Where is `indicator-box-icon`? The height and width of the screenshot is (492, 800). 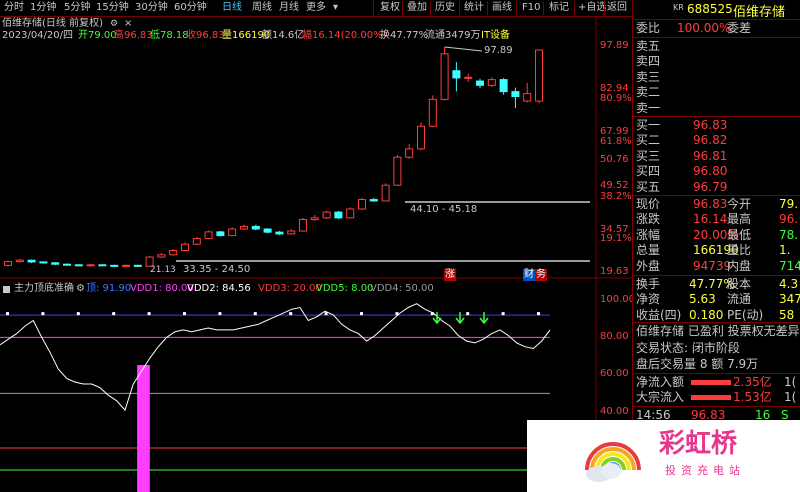 indicator-box-icon is located at coordinates (6, 289).